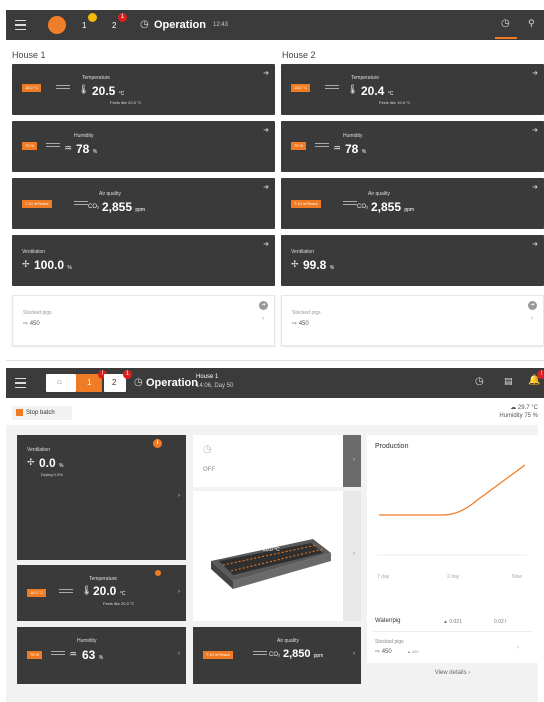  What do you see at coordinates (124, 207) in the screenshot?
I see `air-quality-value: 2,855 ppm` at bounding box center [124, 207].